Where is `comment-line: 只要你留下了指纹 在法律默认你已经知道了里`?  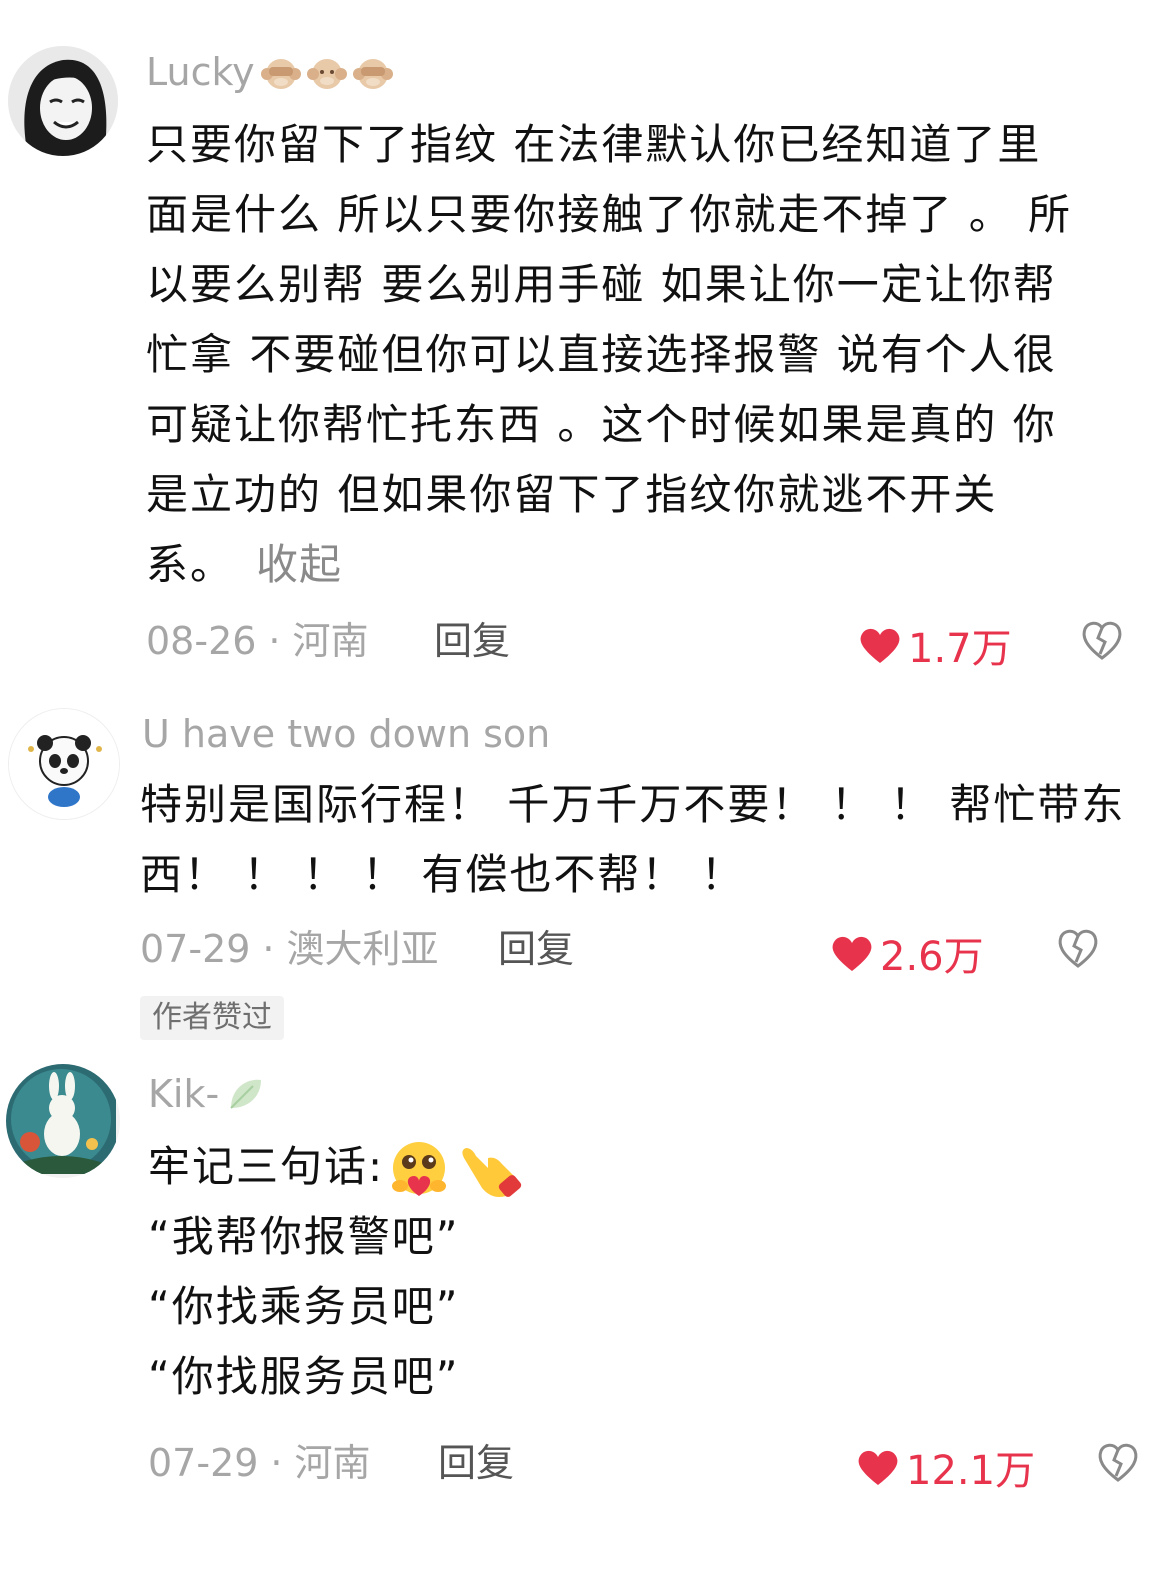
comment-line: 只要你留下了指纹 在法律默认你已经知道了里 is located at coordinates (594, 144).